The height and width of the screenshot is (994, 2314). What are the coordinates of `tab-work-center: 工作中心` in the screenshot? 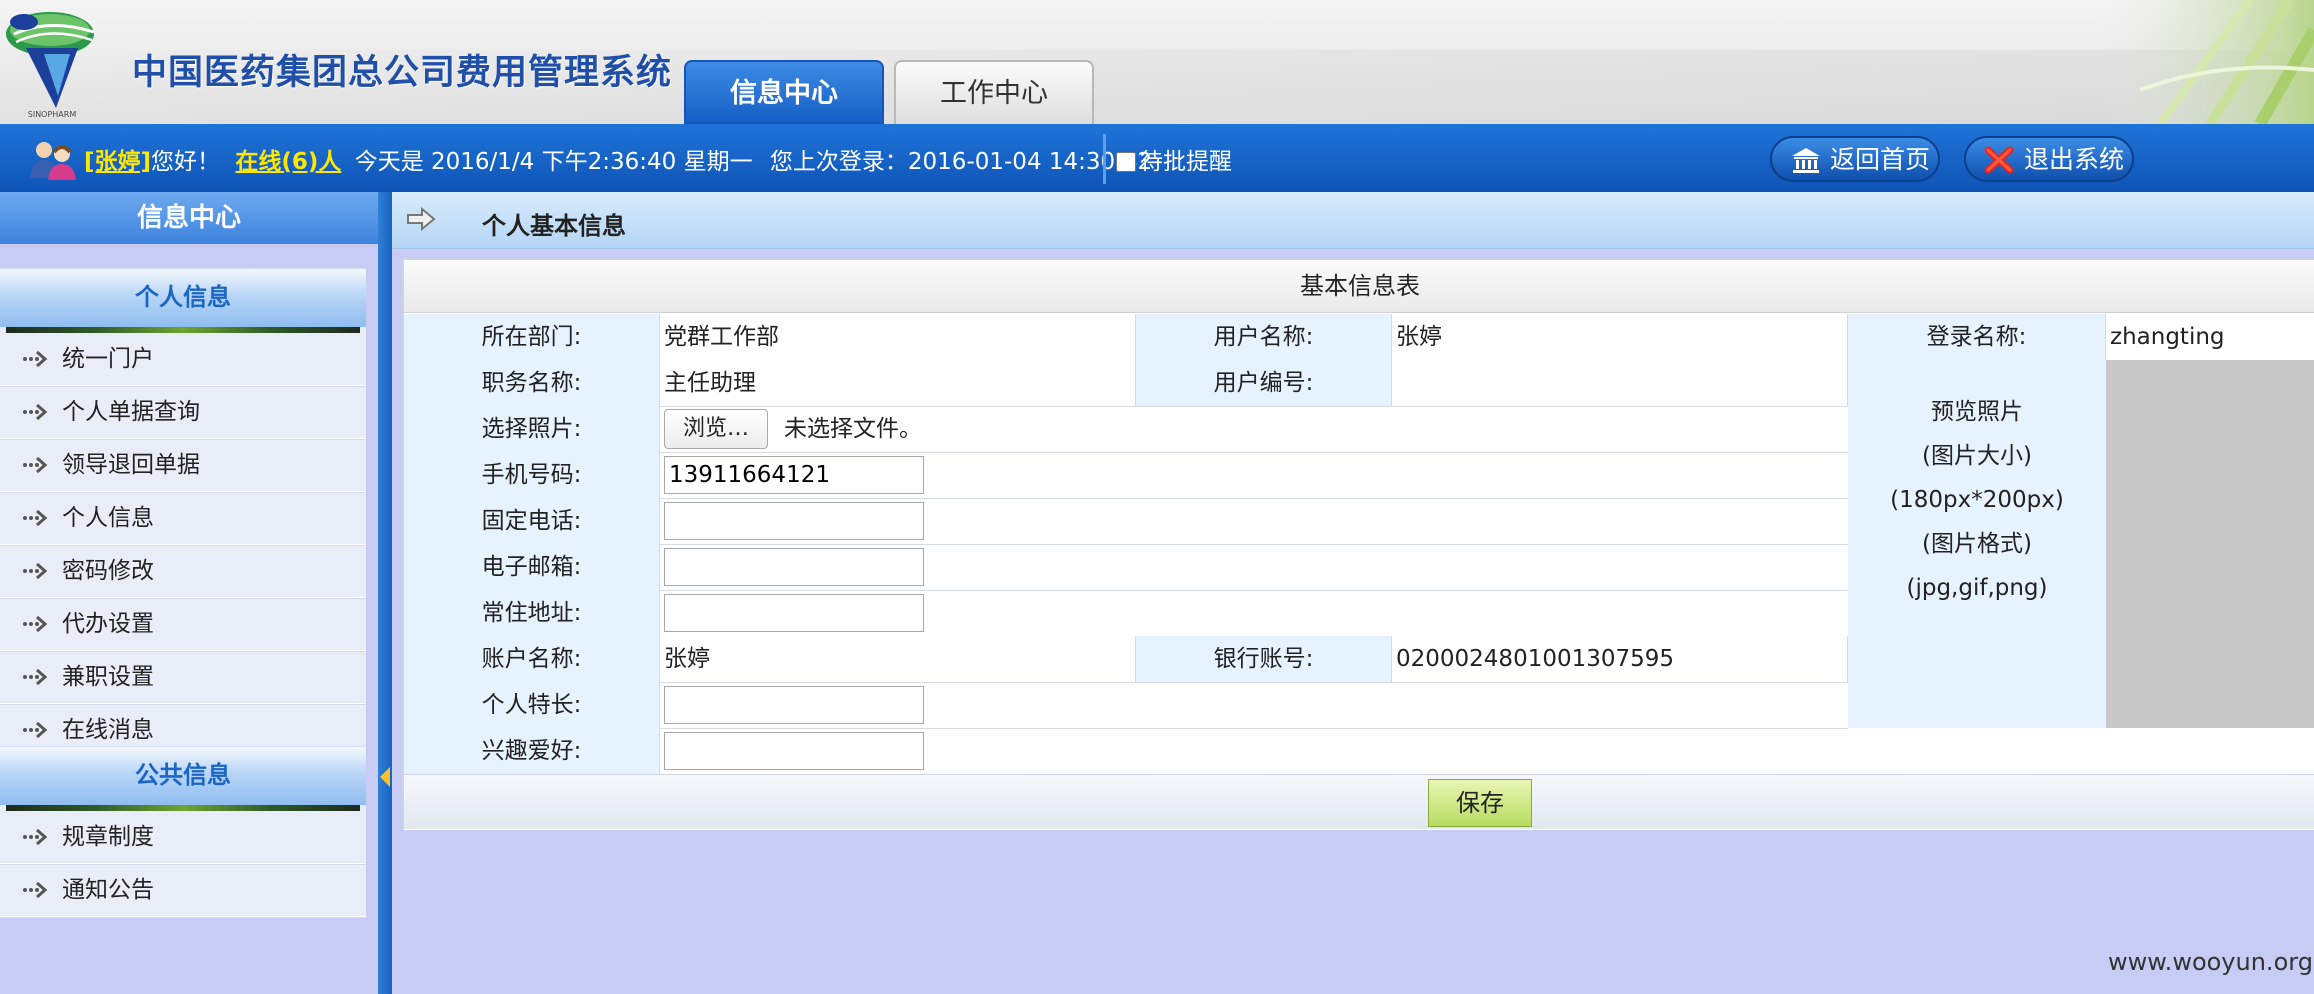 It's located at (994, 92).